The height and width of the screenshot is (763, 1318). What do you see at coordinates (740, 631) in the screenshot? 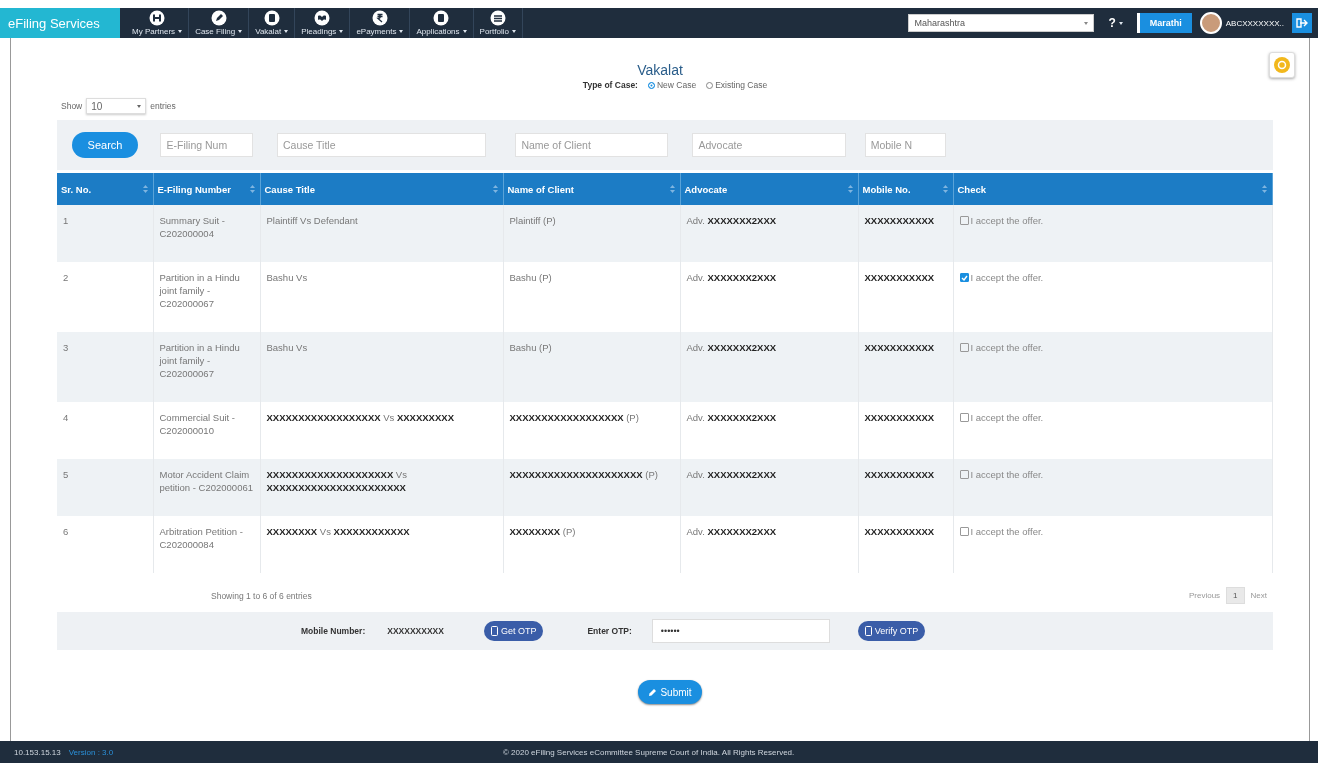
I see `otp-field: ••••••` at bounding box center [740, 631].